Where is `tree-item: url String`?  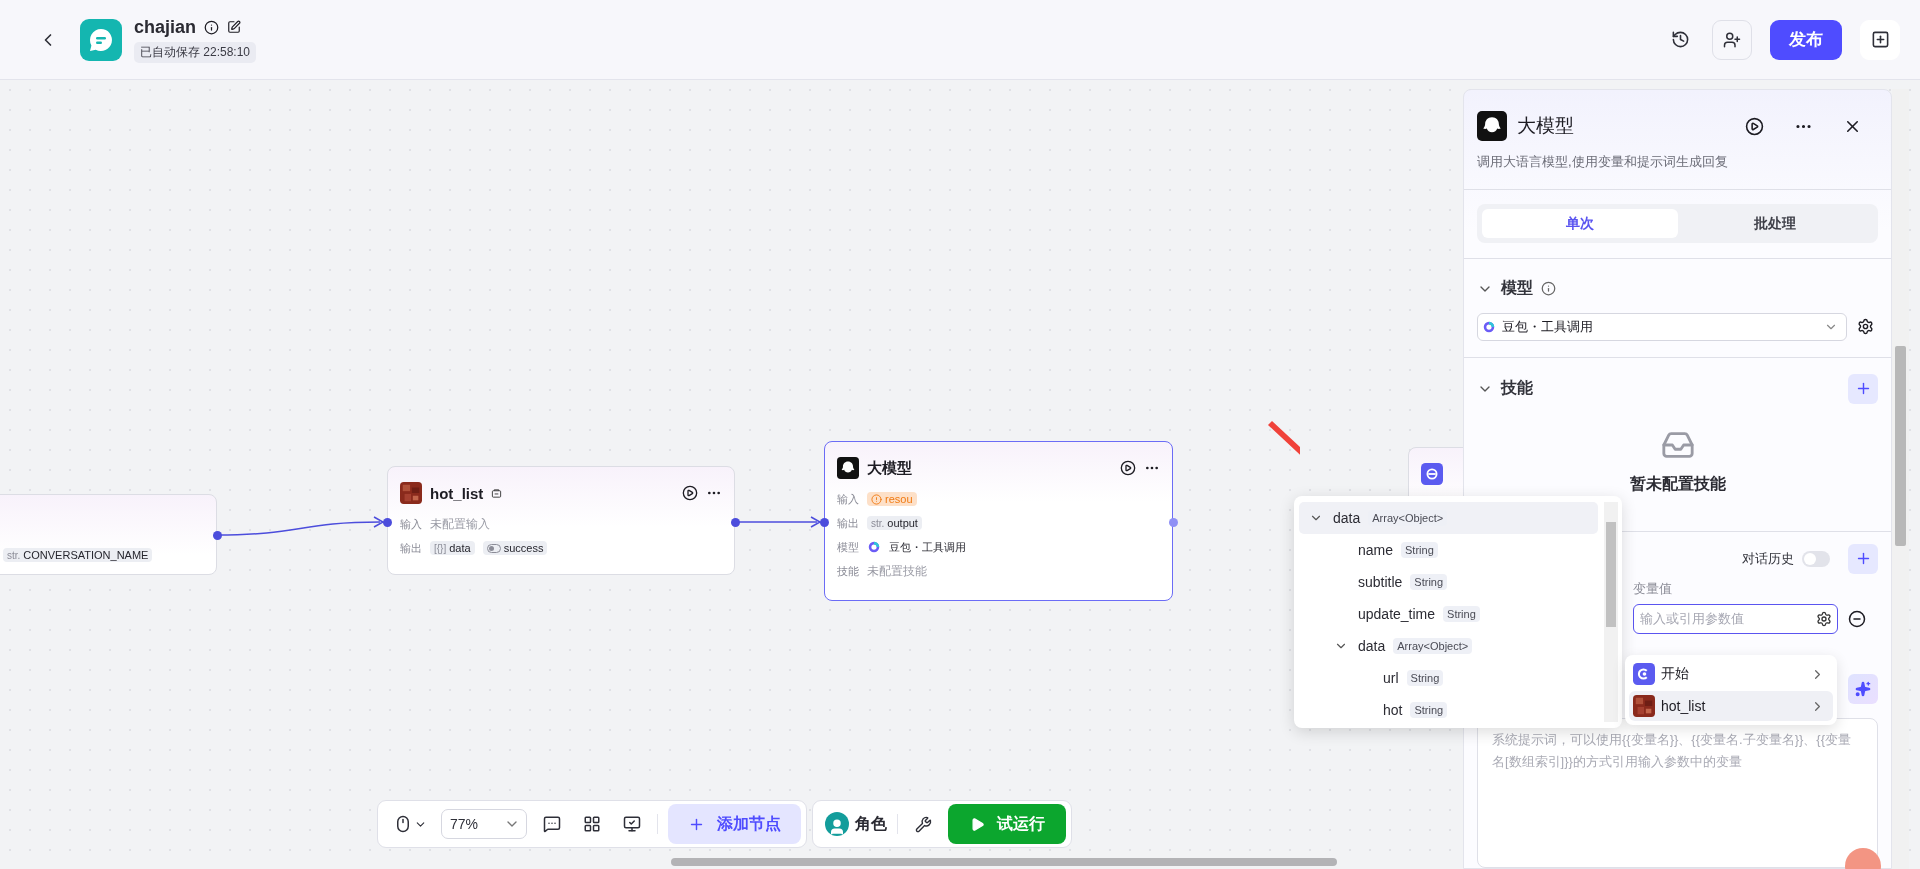 tree-item: url String is located at coordinates (1448, 678).